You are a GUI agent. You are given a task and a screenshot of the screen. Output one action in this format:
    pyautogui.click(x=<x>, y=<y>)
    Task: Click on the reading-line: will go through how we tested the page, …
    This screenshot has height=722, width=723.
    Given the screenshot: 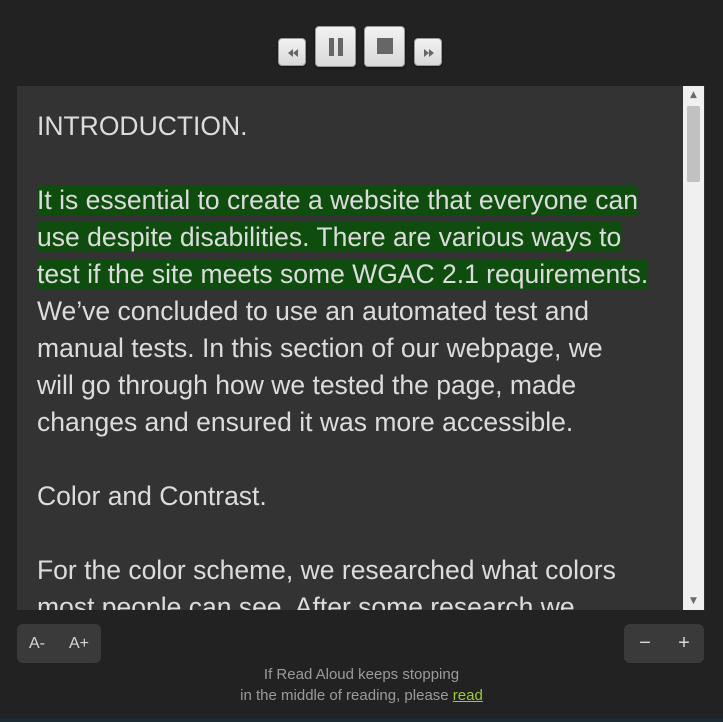 What is the action you would take?
    pyautogui.click(x=307, y=385)
    